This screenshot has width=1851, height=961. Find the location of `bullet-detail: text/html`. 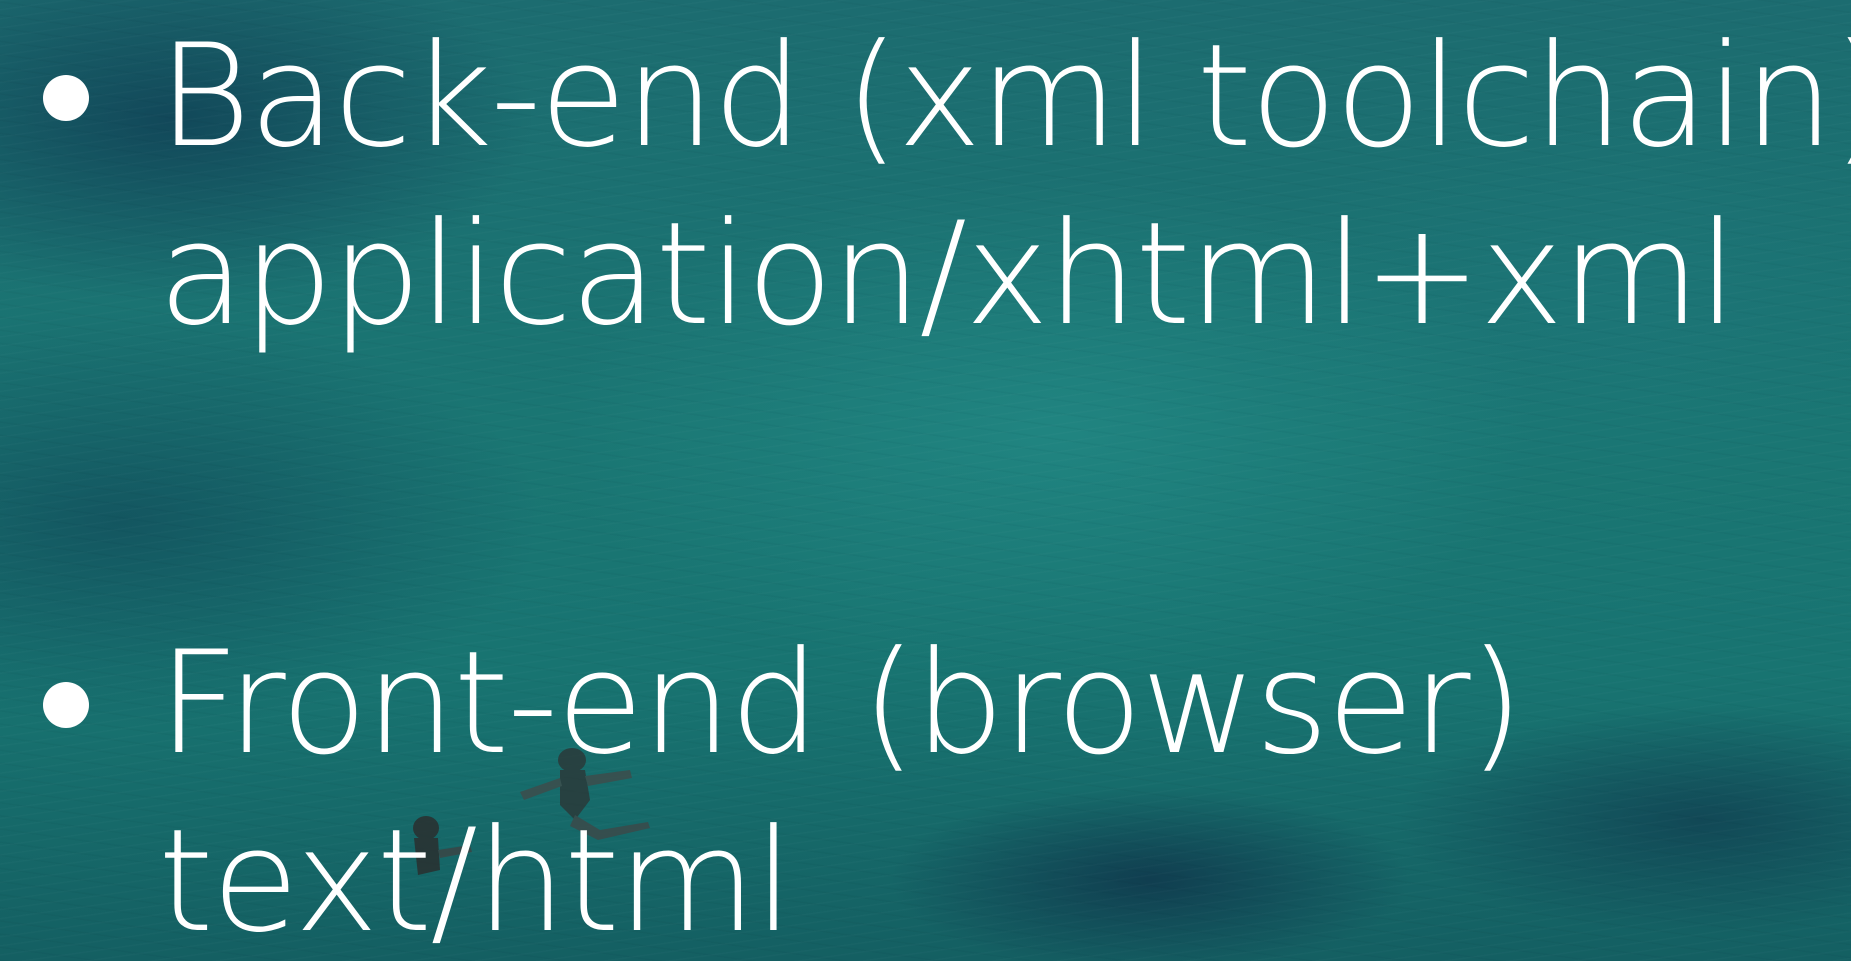

bullet-detail: text/html is located at coordinates (476, 880).